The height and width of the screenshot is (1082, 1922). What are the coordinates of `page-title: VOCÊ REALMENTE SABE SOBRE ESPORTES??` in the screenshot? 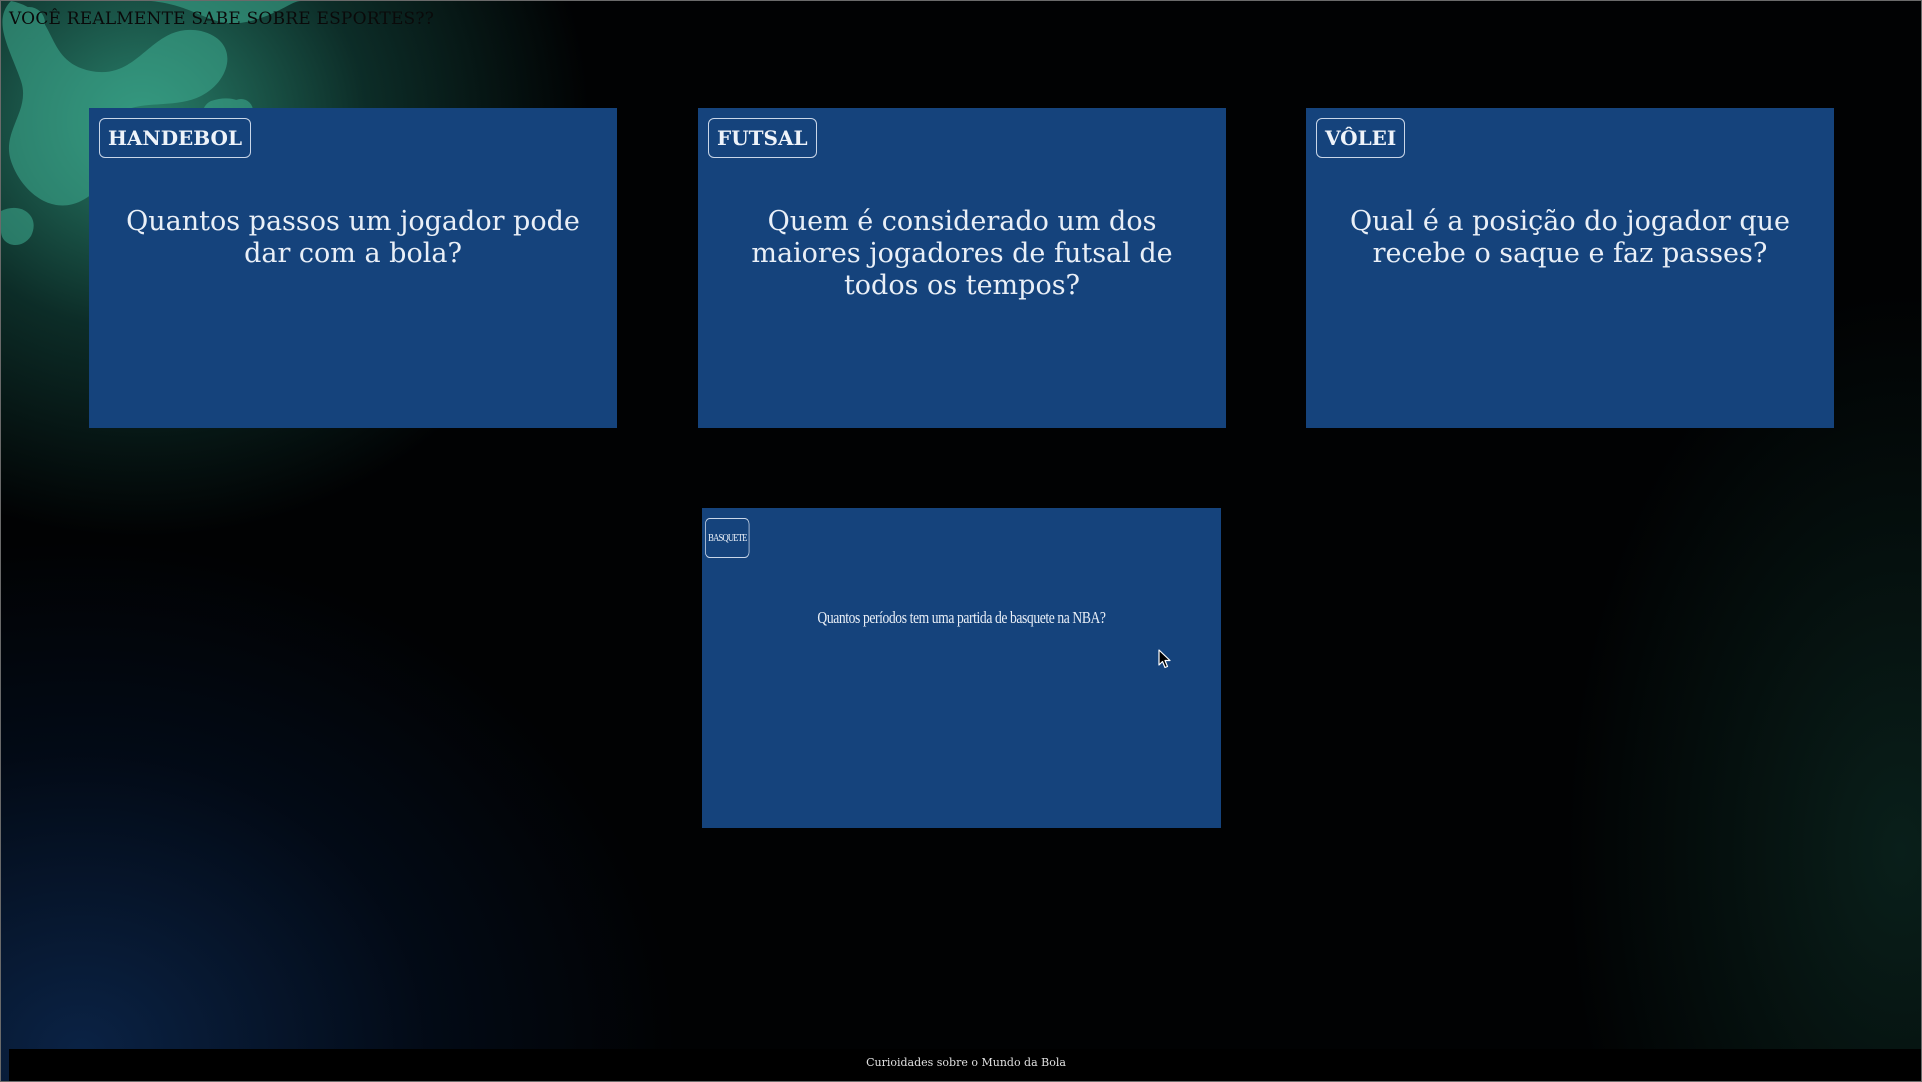 It's located at (222, 19).